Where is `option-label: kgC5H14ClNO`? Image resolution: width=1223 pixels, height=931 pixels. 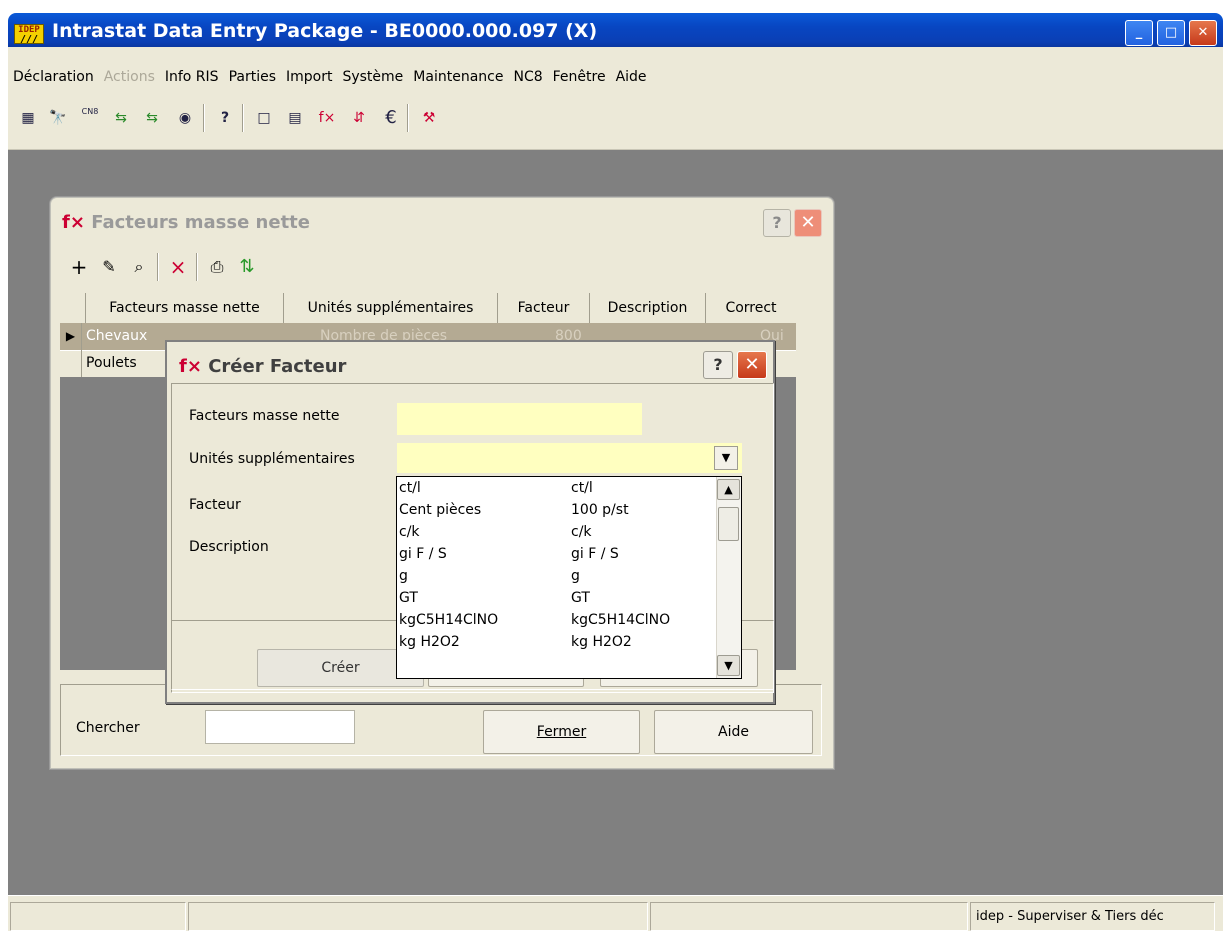
option-label: kgC5H14ClNO is located at coordinates (449, 620).